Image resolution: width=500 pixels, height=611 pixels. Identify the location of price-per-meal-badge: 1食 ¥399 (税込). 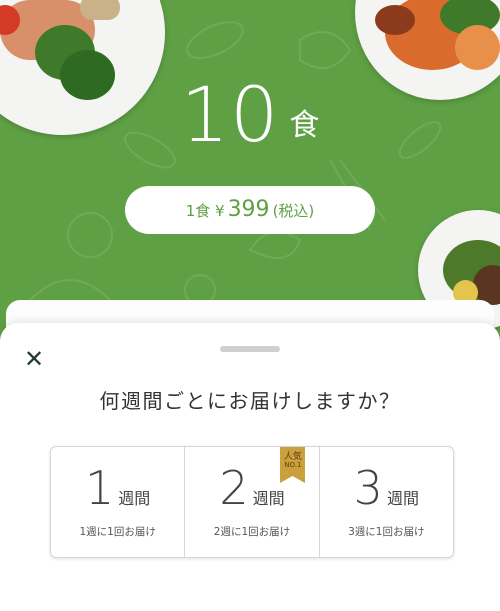
(250, 210).